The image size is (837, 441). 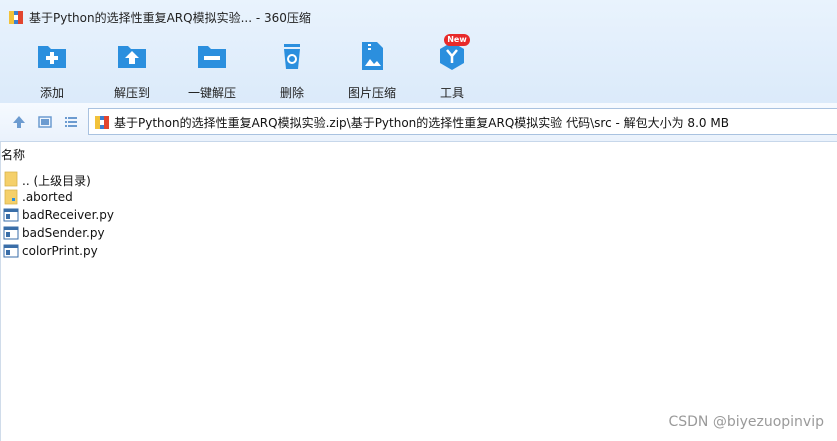 I want to click on delete-label: 删除, so click(x=291, y=93).